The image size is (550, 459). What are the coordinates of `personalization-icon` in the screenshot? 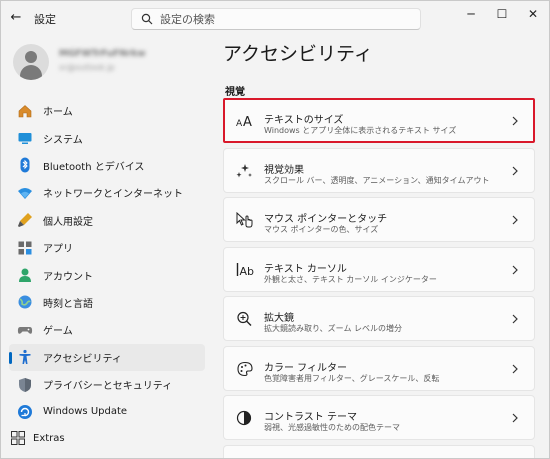 It's located at (25, 220).